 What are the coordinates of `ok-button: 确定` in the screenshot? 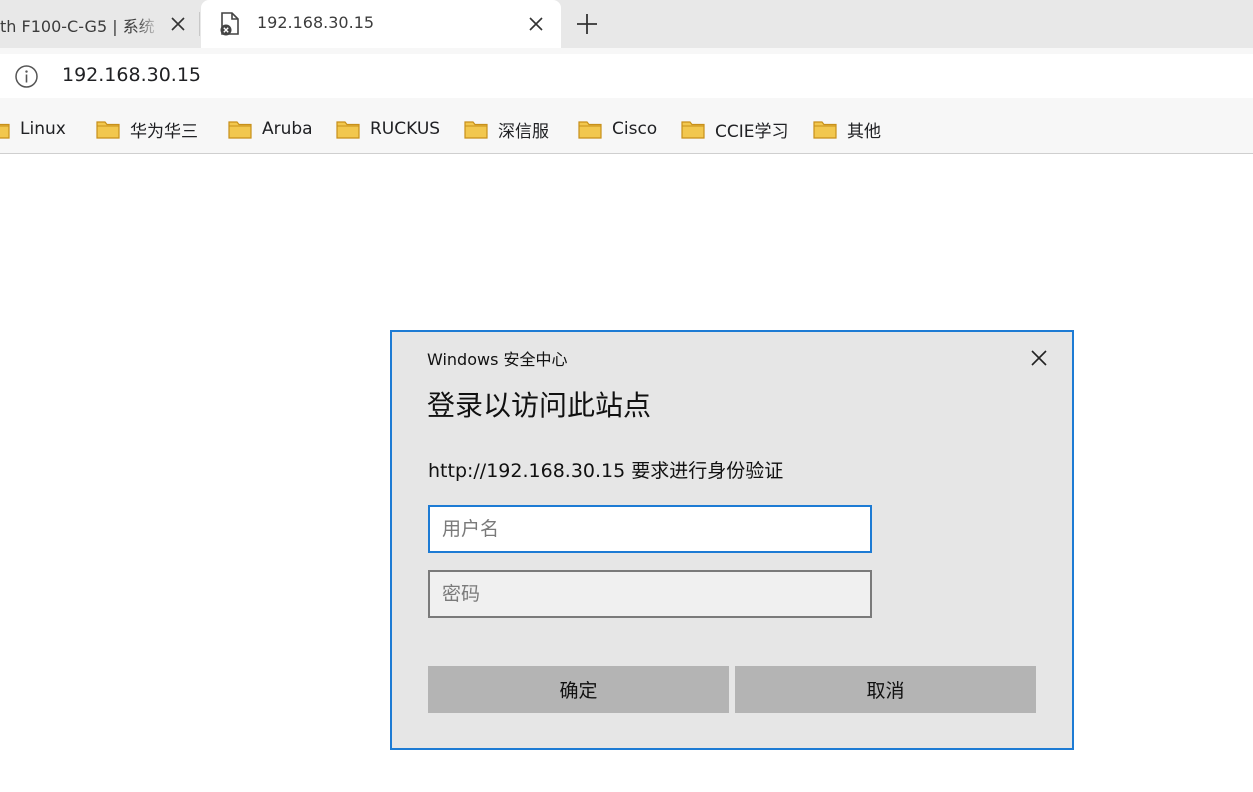 It's located at (578, 689).